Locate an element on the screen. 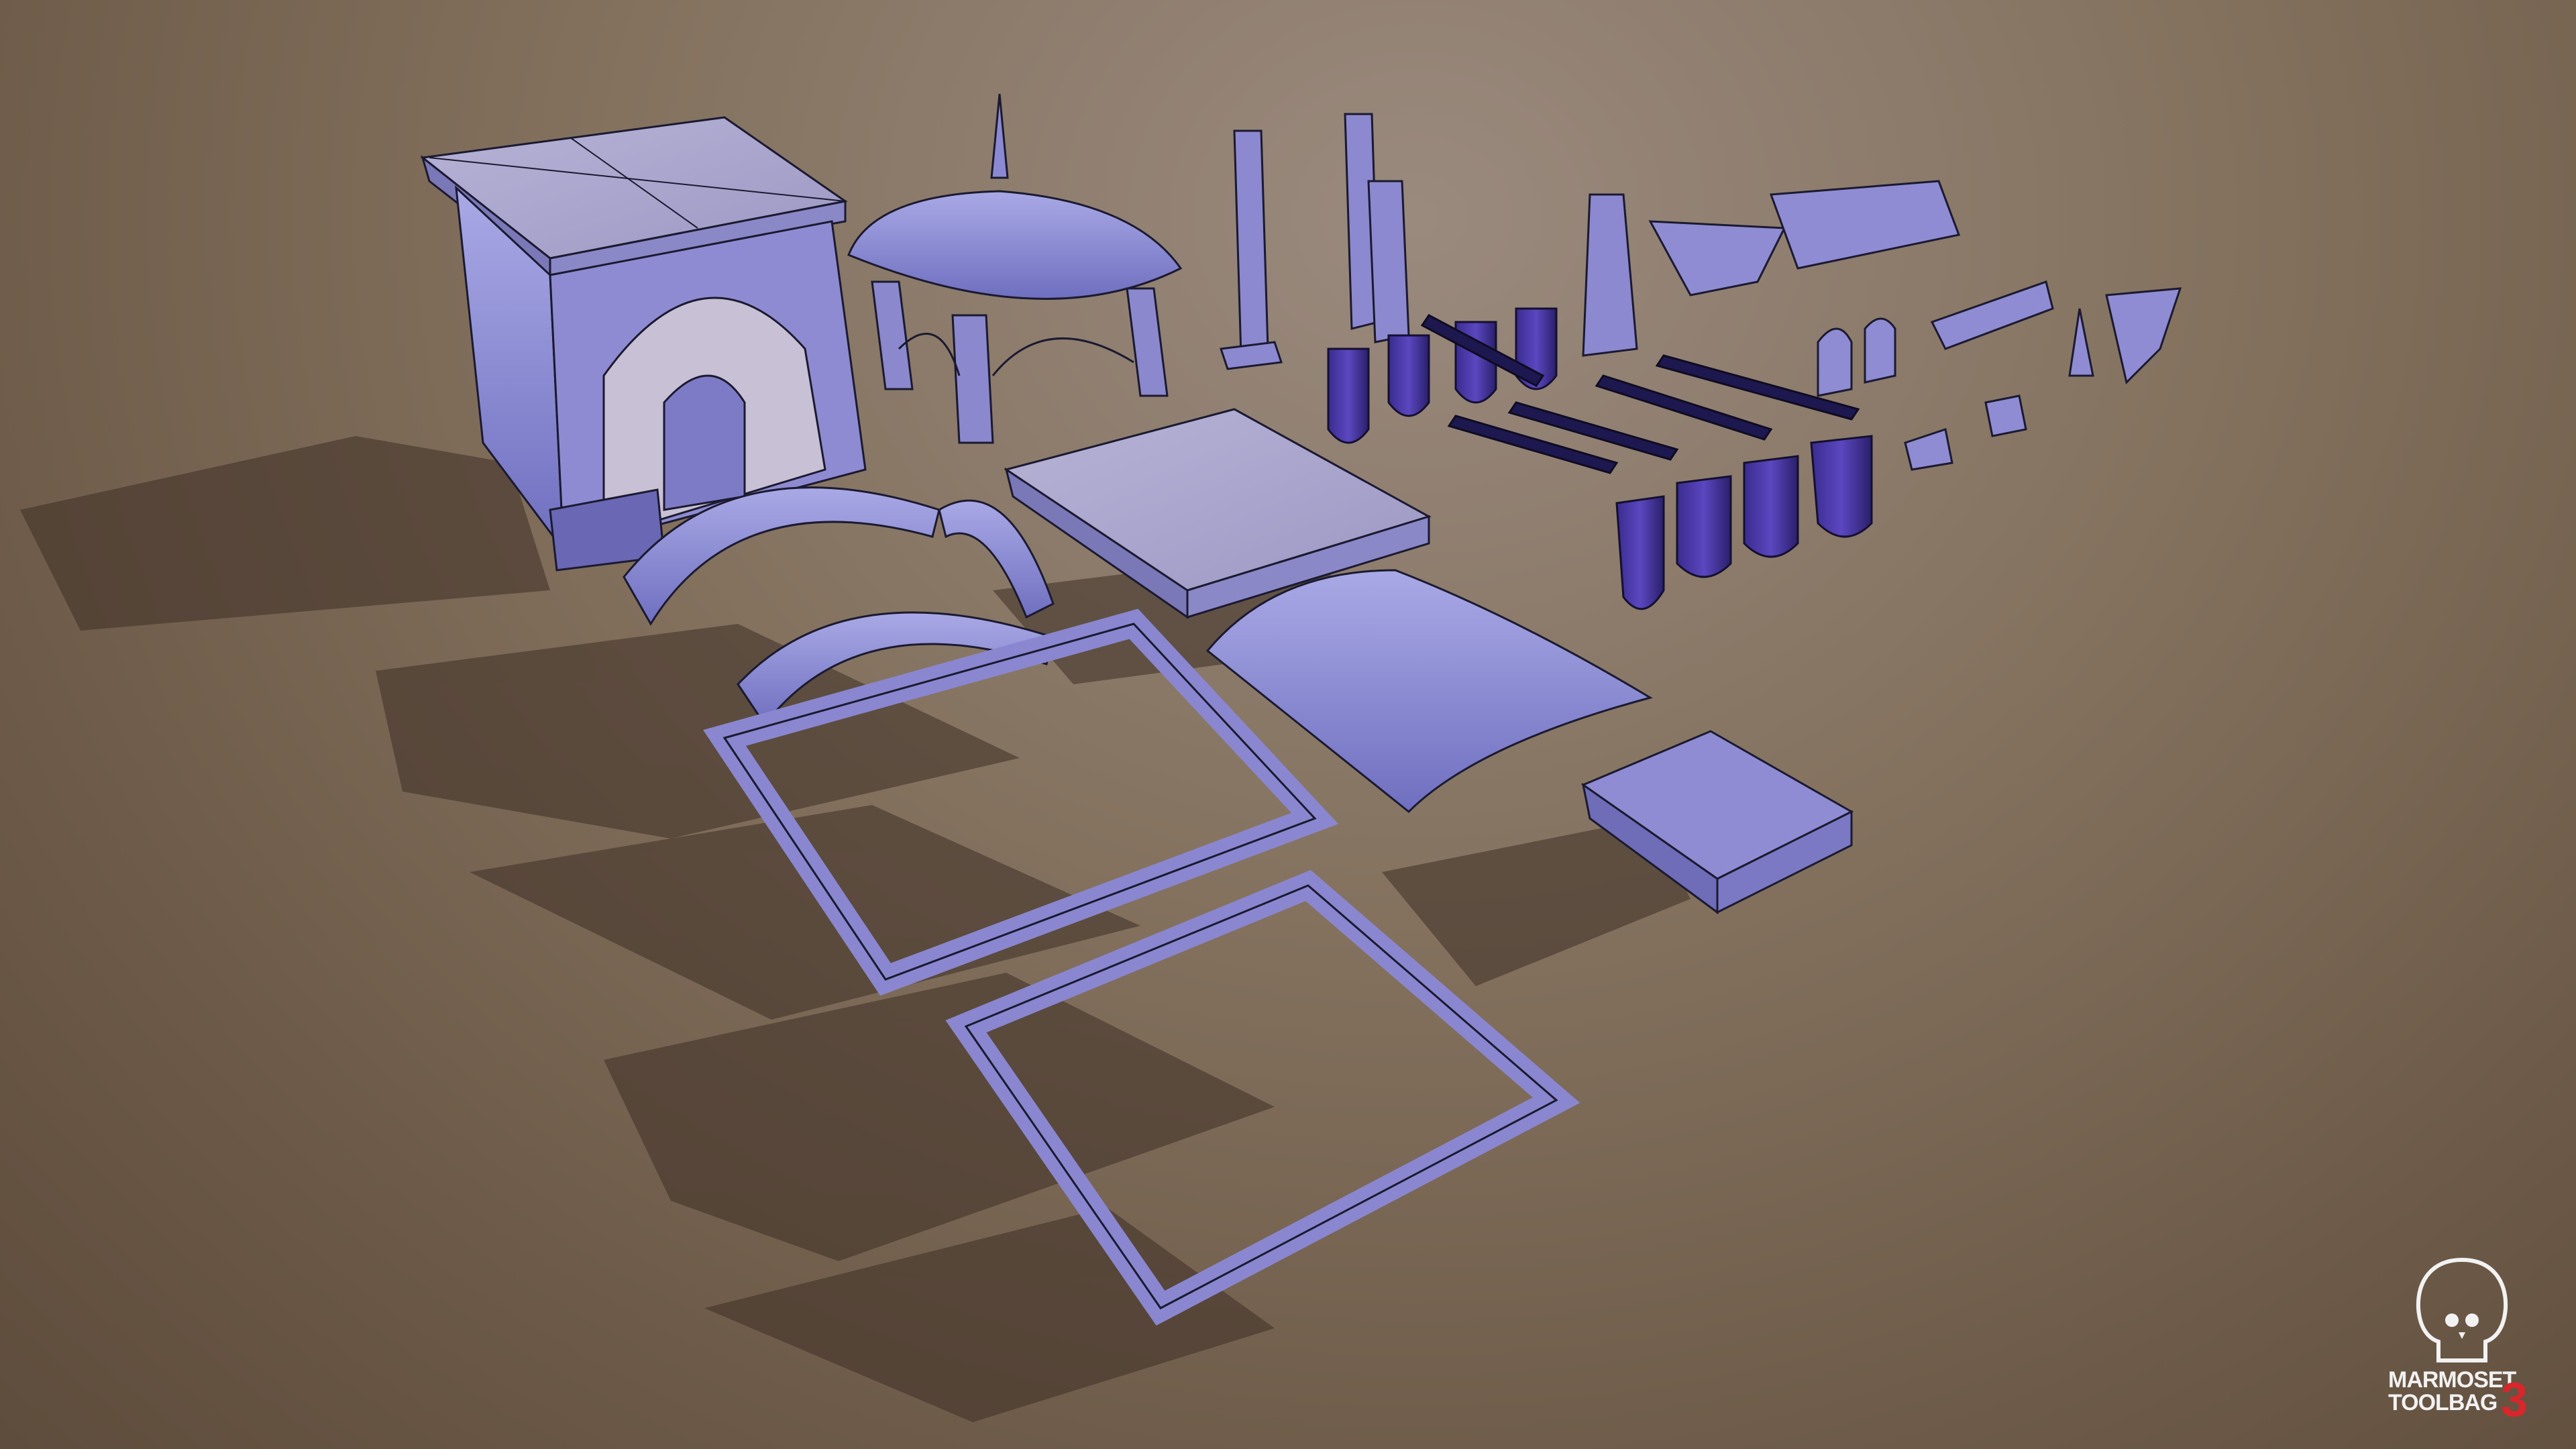 The height and width of the screenshot is (1449, 2576). brand-line2: TOOLBAG is located at coordinates (2443, 1402).